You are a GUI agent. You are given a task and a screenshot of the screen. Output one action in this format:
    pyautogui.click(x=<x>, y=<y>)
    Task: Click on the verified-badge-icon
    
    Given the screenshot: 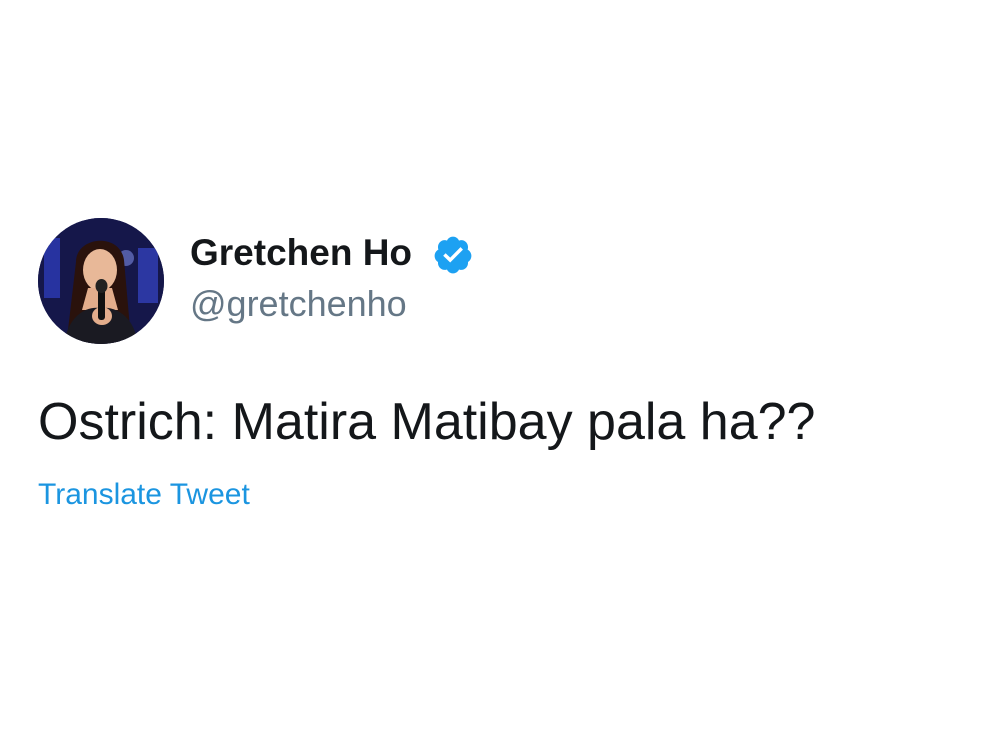 What is the action you would take?
    pyautogui.click(x=453, y=255)
    